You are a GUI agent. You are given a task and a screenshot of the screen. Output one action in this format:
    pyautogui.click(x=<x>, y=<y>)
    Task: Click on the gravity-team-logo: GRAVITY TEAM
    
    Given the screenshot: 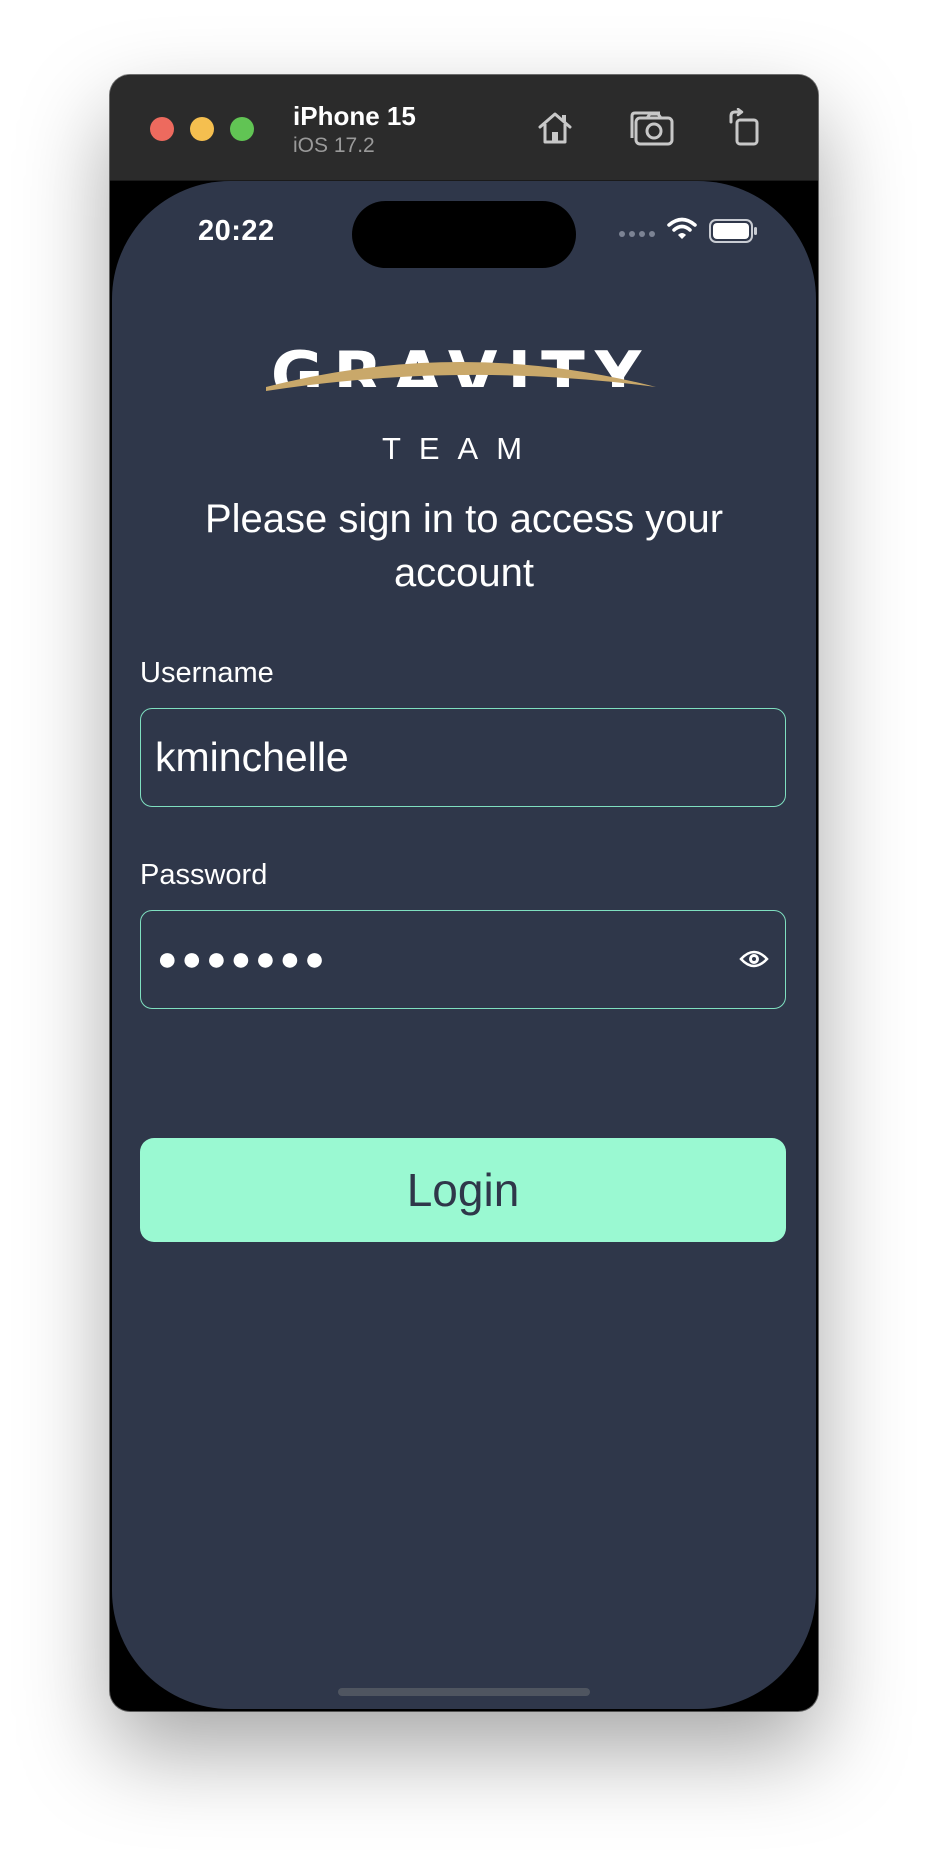 What is the action you would take?
    pyautogui.click(x=461, y=401)
    